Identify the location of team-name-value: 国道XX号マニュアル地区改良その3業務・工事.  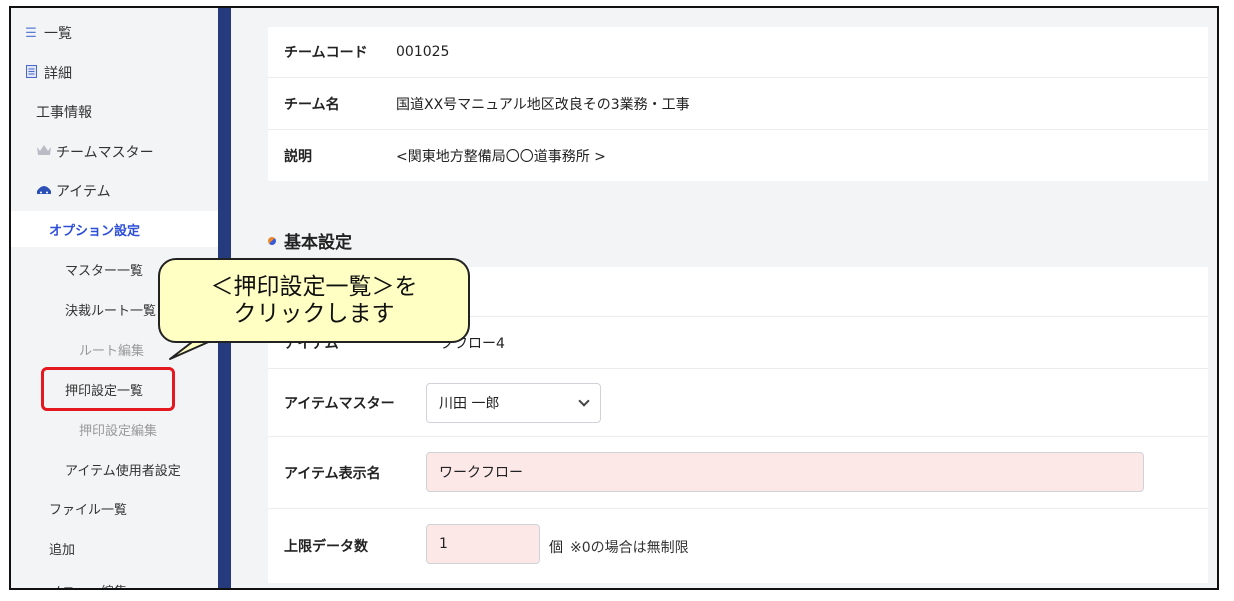
(543, 104).